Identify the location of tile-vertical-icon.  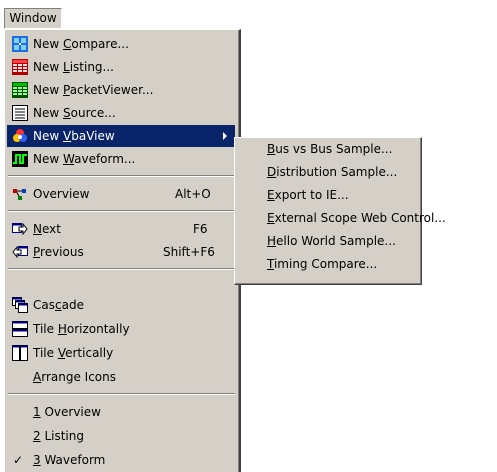
(20, 353).